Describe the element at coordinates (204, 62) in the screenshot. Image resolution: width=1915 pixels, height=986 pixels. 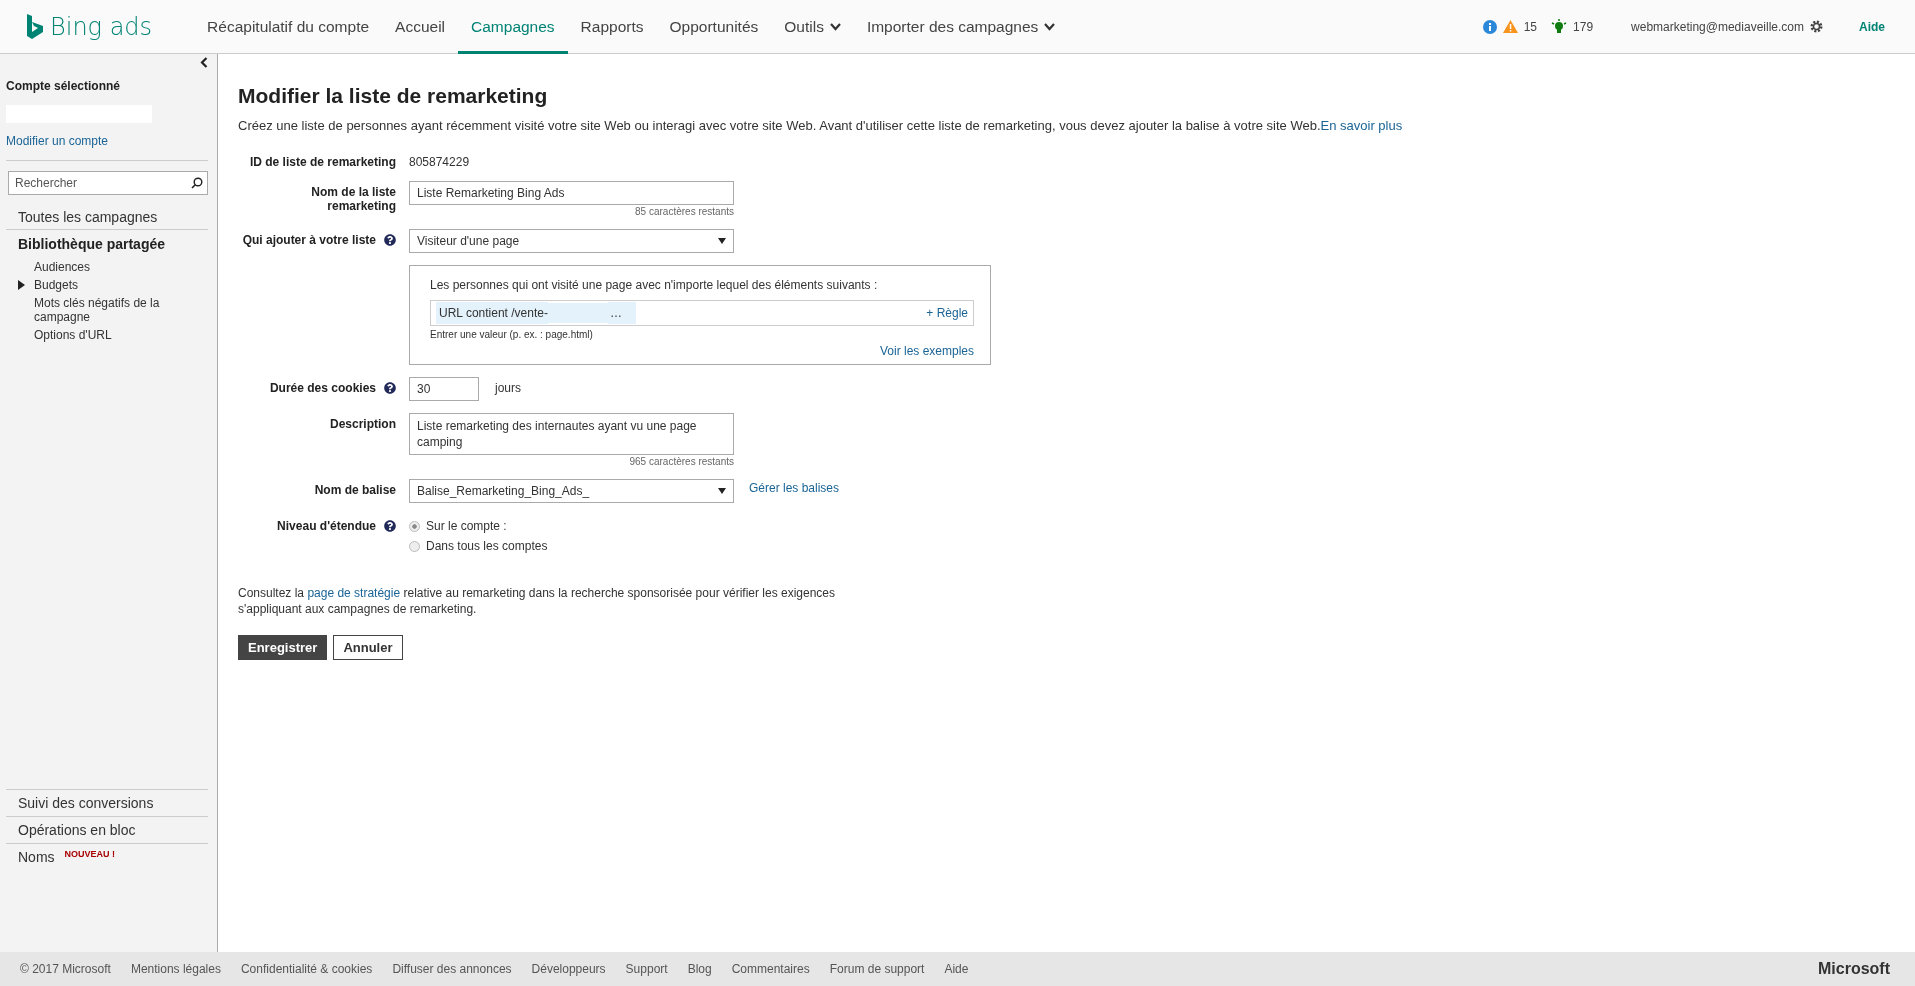
I see `collapse-icon` at that location.